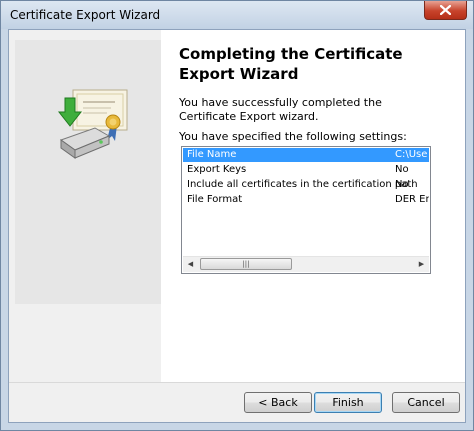 This screenshot has height=431, width=474. I want to click on certificate-export-icon, so click(92, 124).